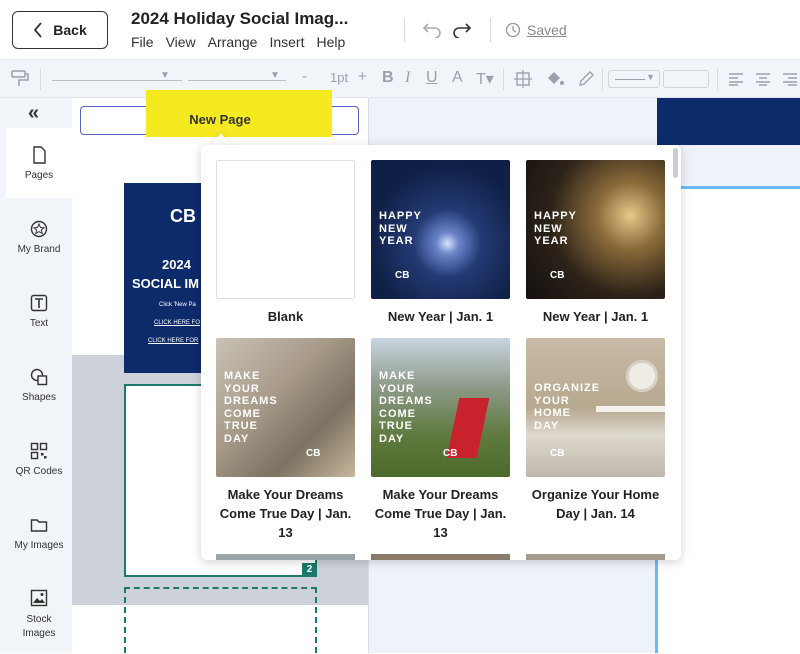 Image resolution: width=800 pixels, height=654 pixels. What do you see at coordinates (642, 376) in the screenshot?
I see `wall-decor-shape` at bounding box center [642, 376].